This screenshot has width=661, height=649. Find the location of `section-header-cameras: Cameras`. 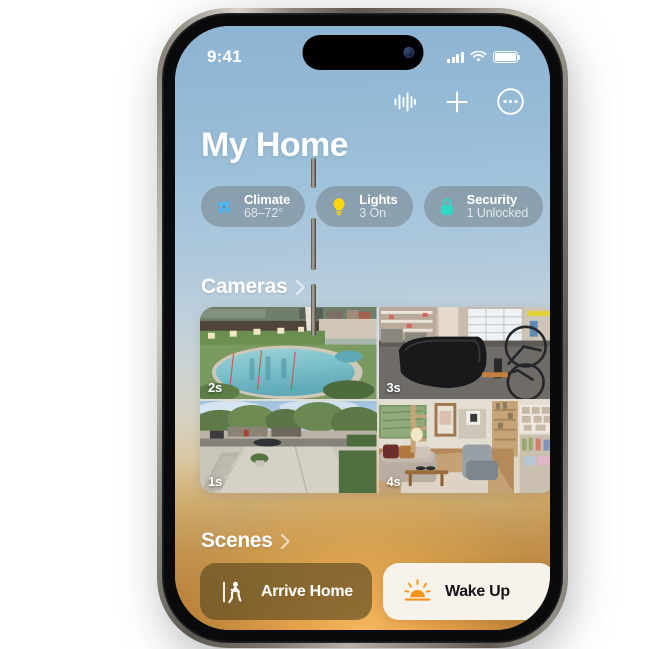

section-header-cameras: Cameras is located at coordinates (253, 287).